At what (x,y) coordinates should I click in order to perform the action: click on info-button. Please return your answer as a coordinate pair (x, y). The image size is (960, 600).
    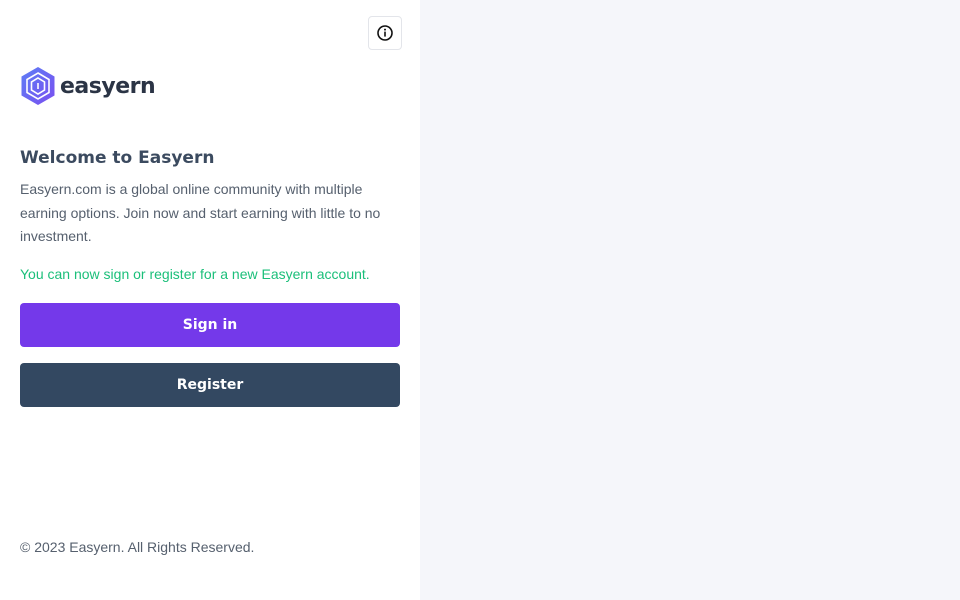
    Looking at the image, I should click on (385, 33).